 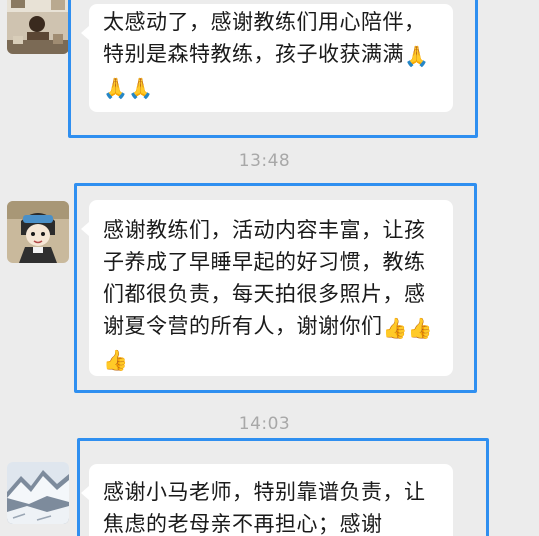 I want to click on cartoon-girl-avatar, so click(x=38, y=232).